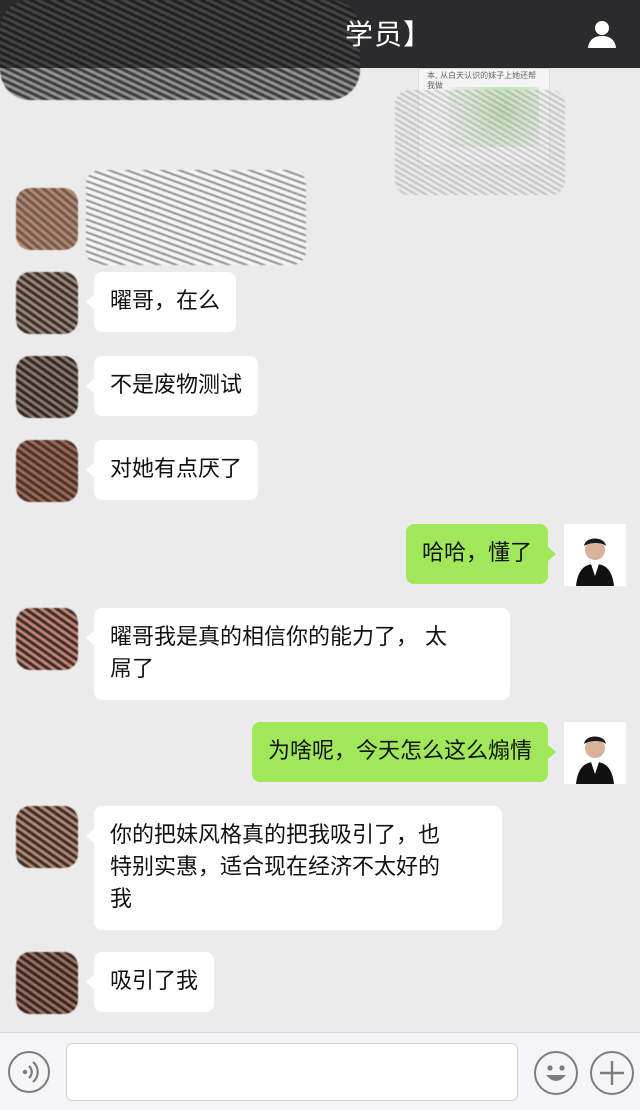 The height and width of the screenshot is (1110, 640). What do you see at coordinates (180, 50) in the screenshot?
I see `redacted-title-scribble` at bounding box center [180, 50].